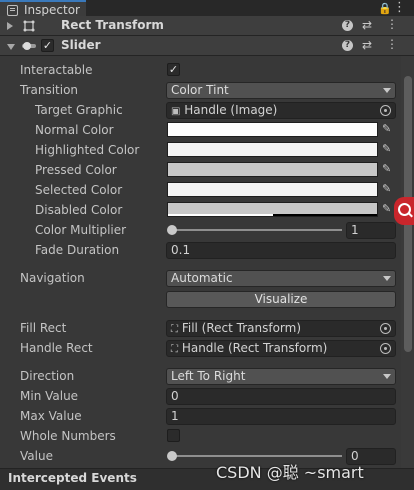 This screenshot has height=490, width=414. Describe the element at coordinates (272, 169) in the screenshot. I see `pressed-color-swatch` at that location.